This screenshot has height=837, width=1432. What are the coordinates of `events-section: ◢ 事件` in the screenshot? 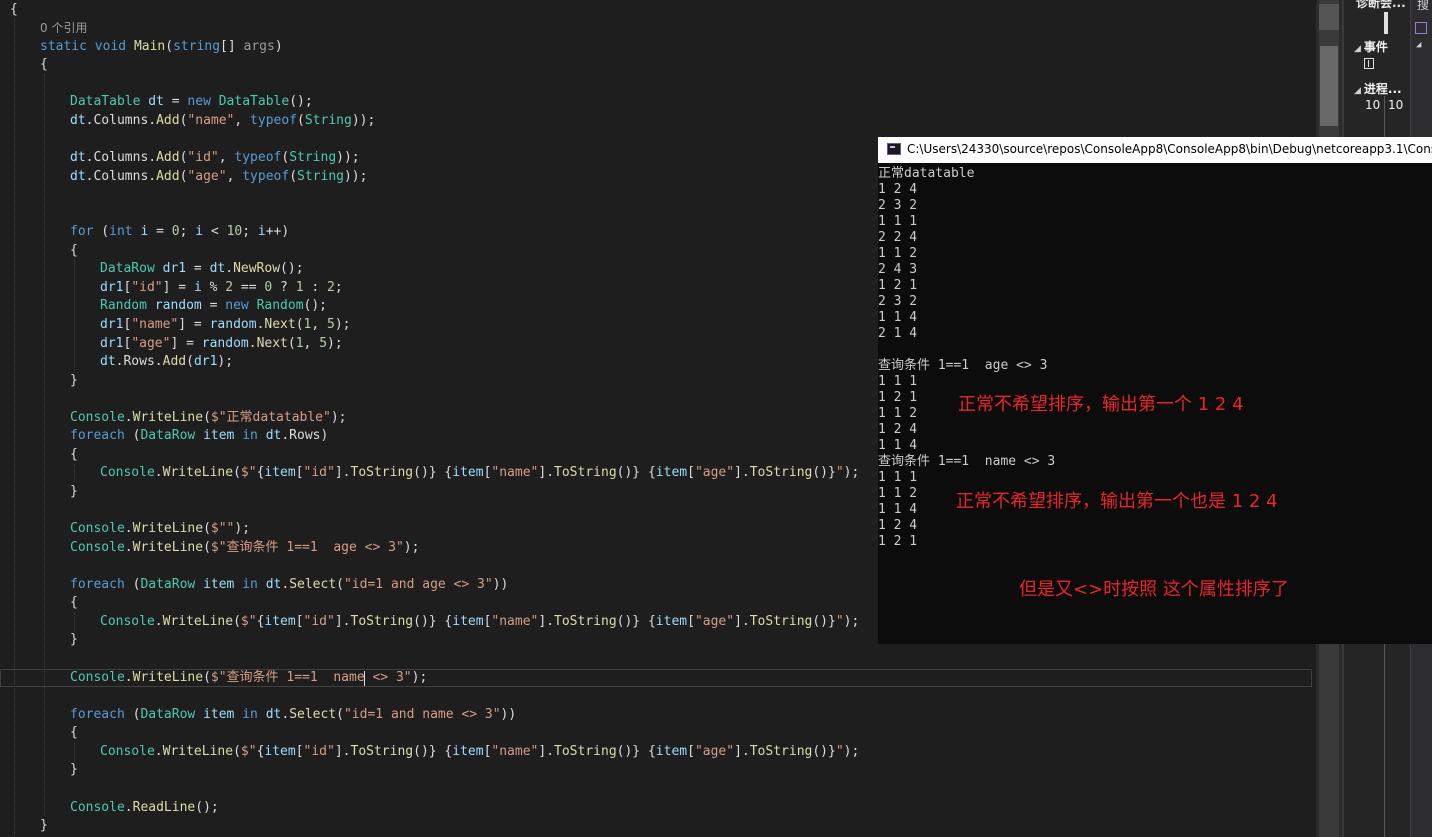 It's located at (1371, 46).